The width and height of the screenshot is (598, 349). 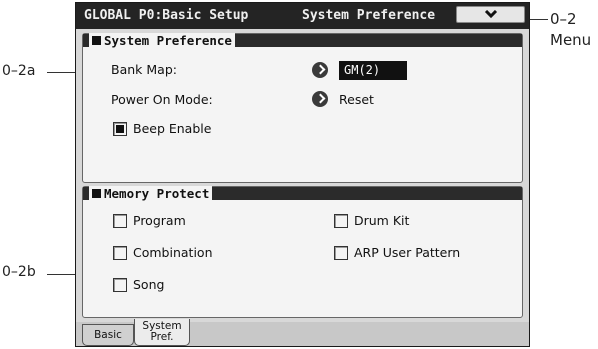 I want to click on chevron-down-icon, so click(x=490, y=14).